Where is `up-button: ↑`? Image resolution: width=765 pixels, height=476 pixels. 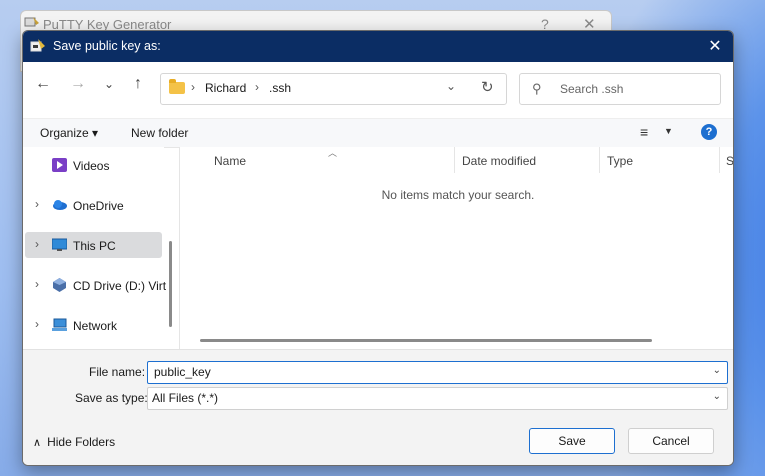 up-button: ↑ is located at coordinates (138, 84).